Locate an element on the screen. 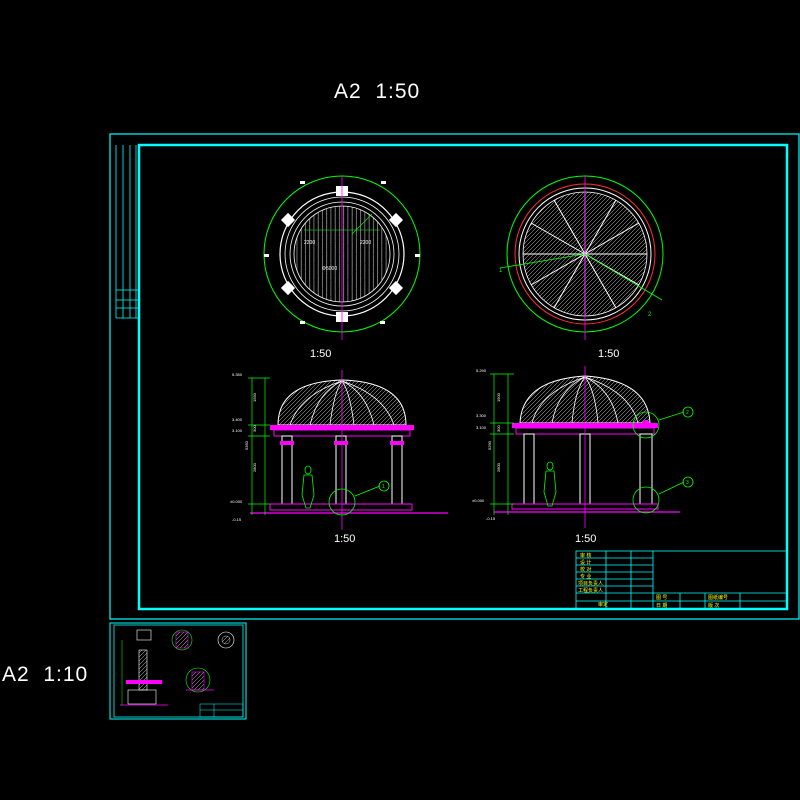  tb-approve: 审定 is located at coordinates (603, 604).